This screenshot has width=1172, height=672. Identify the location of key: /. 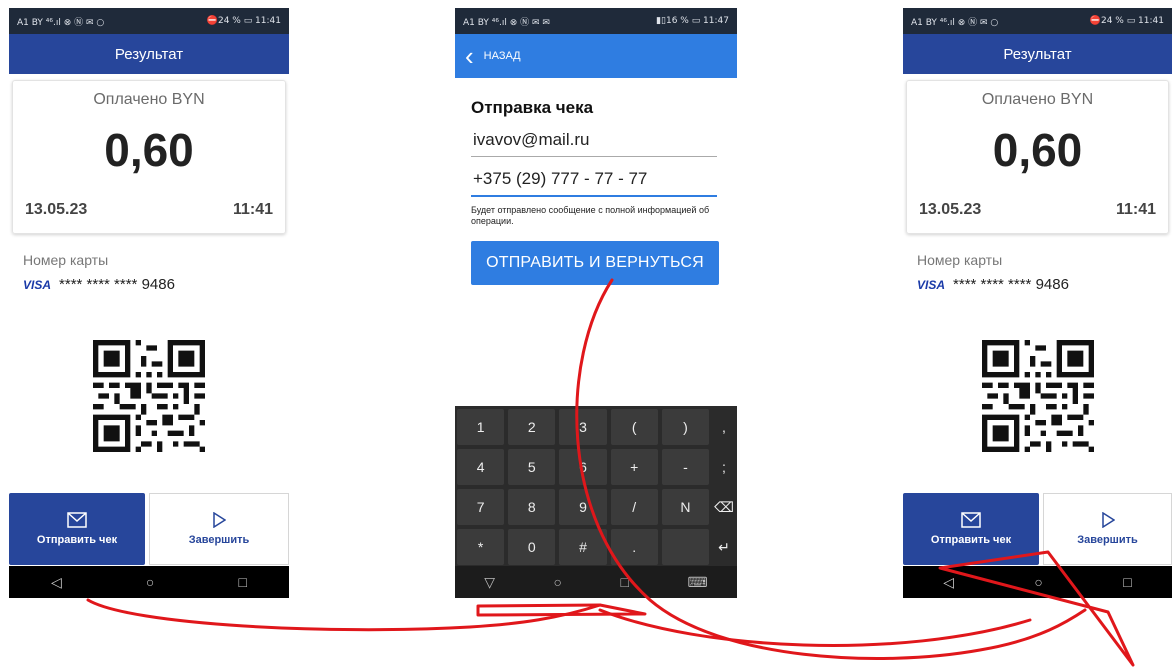
(634, 507).